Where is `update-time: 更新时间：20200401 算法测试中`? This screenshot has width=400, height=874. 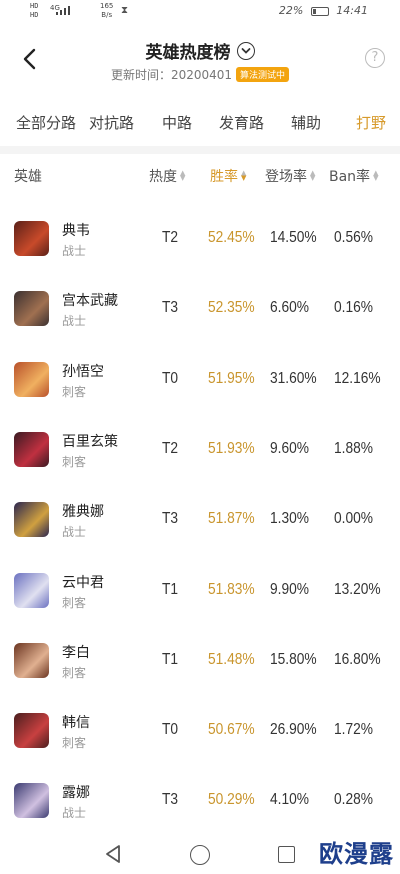
update-time: 更新时间：20200401 算法测试中 is located at coordinates (200, 74).